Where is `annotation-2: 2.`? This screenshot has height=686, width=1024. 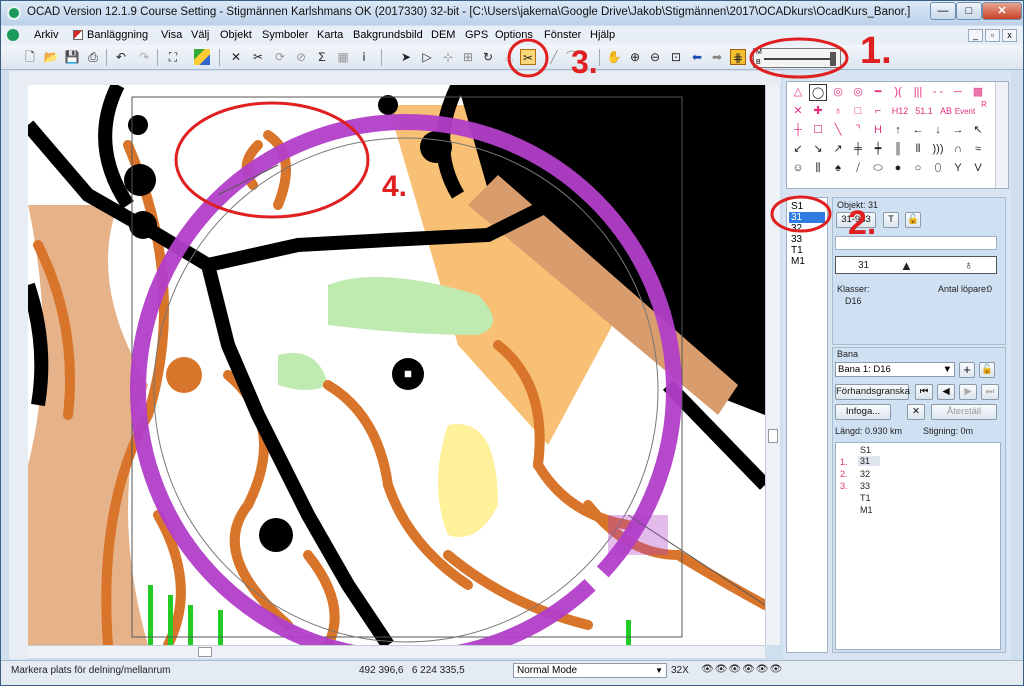
annotation-2: 2. is located at coordinates (862, 223).